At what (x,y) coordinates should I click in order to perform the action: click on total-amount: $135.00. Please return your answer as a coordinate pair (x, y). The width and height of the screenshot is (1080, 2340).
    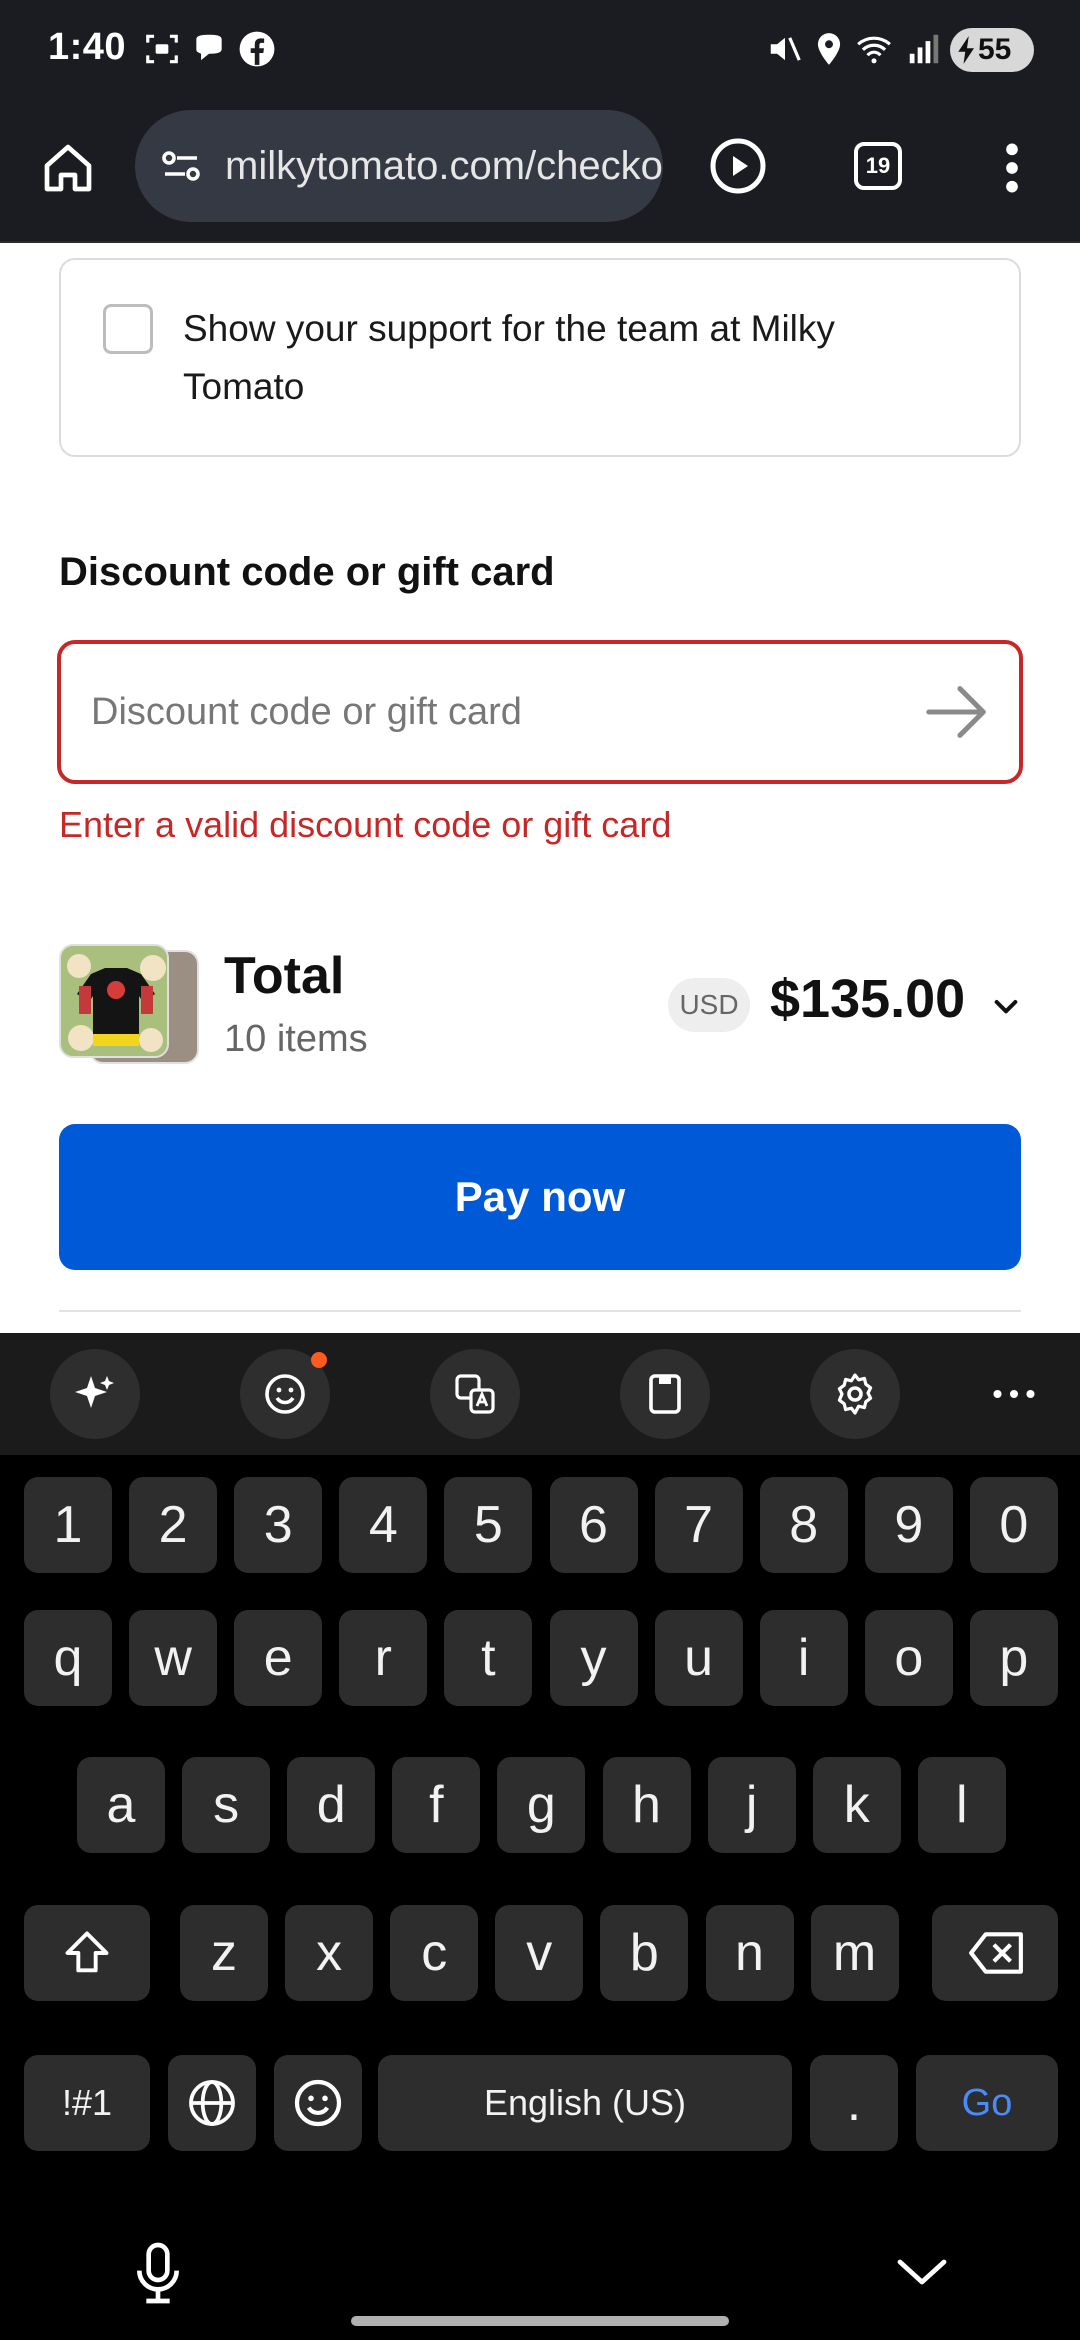
    Looking at the image, I should click on (867, 999).